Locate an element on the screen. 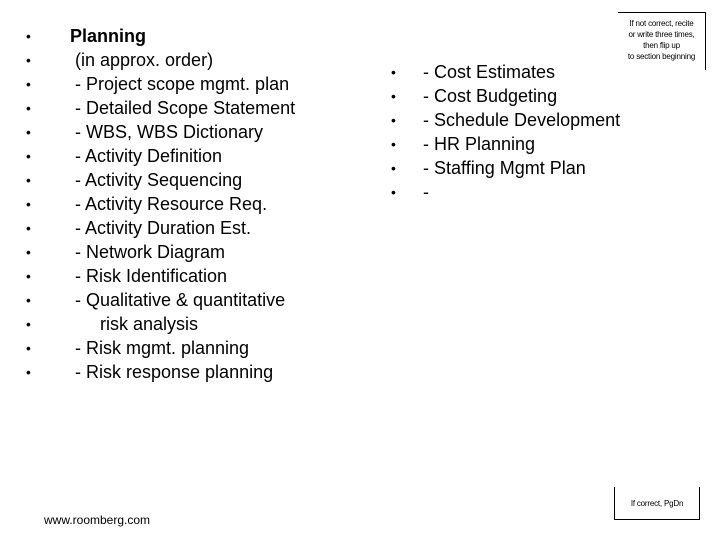 The width and height of the screenshot is (720, 540). list-item: • - Activity Definition is located at coordinates (191, 156).